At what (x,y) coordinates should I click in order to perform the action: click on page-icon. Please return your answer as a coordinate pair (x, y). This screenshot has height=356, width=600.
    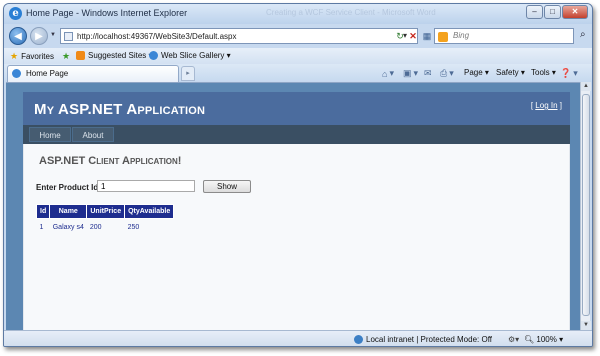
    Looking at the image, I should click on (68, 36).